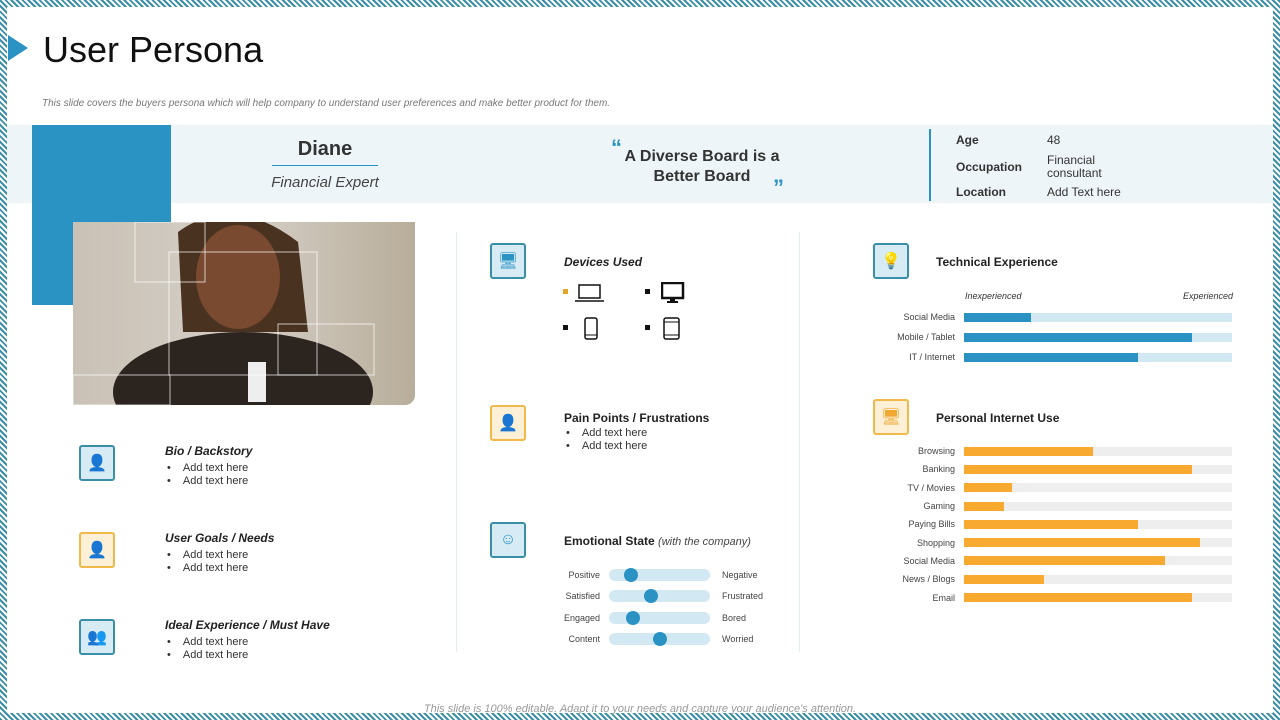 This screenshot has width=1280, height=720. I want to click on internet-bar-label: Gaming, so click(939, 506).